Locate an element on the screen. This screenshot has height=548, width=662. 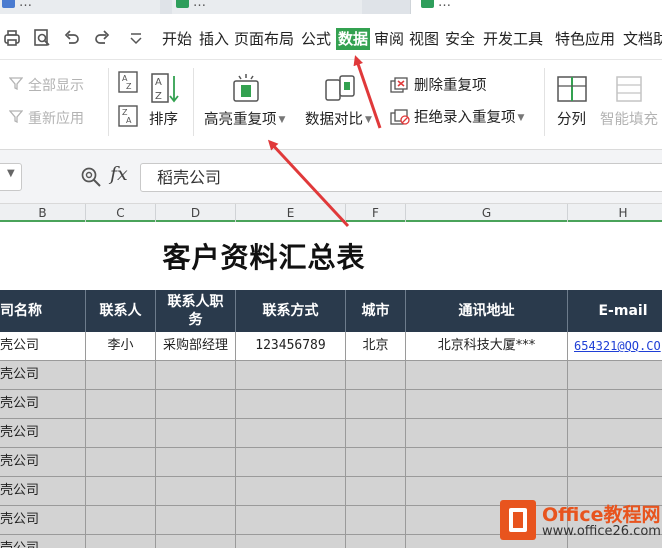
column-header-h: H is located at coordinates (615, 213).